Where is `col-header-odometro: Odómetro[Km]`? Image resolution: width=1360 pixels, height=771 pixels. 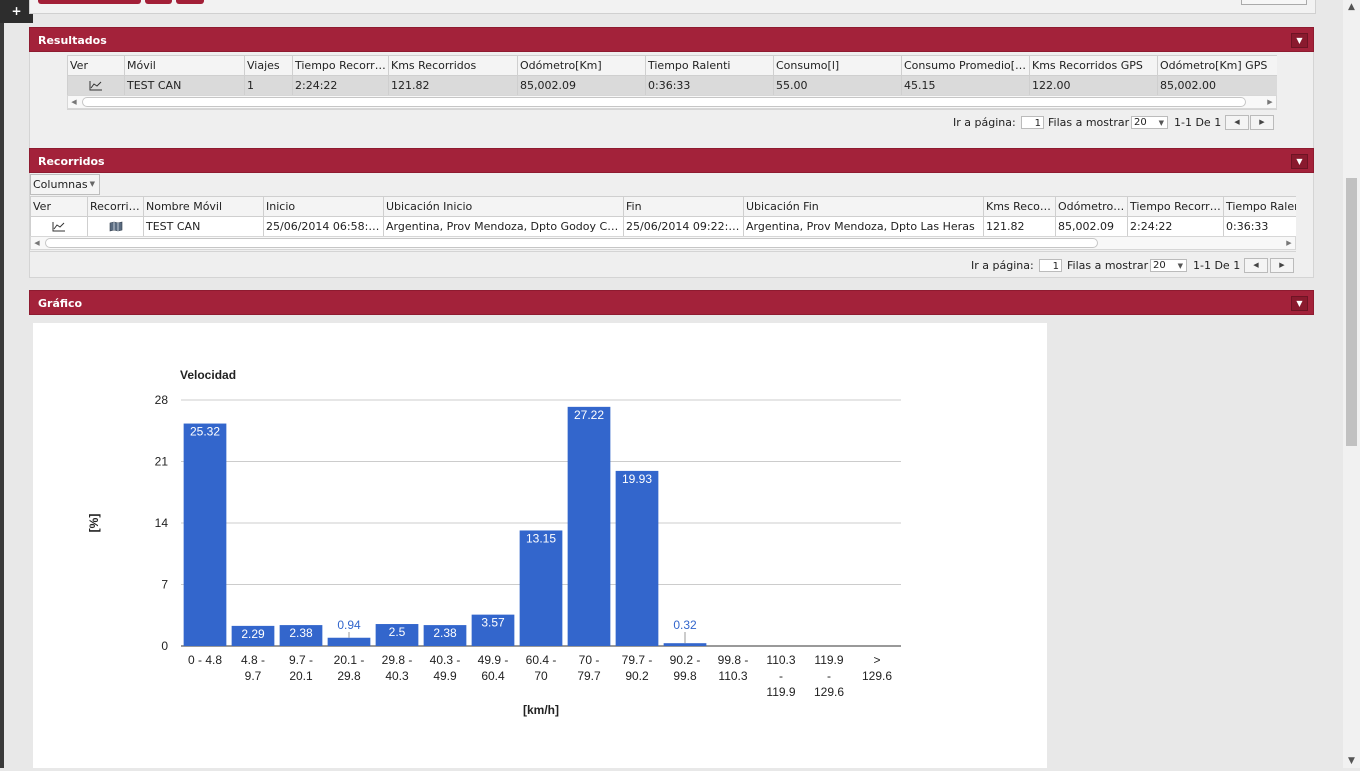 col-header-odometro: Odómetro[Km] is located at coordinates (581, 65).